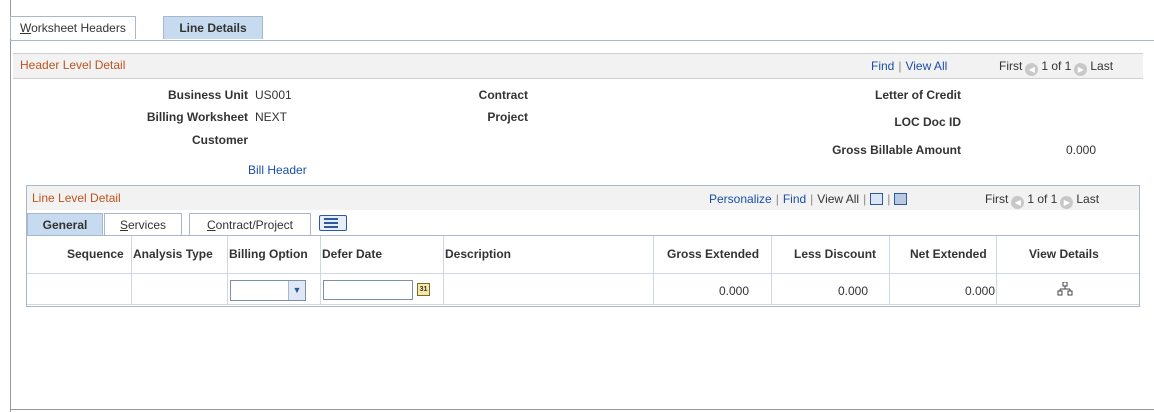  I want to click on hierarchy-icon, so click(1065, 289).